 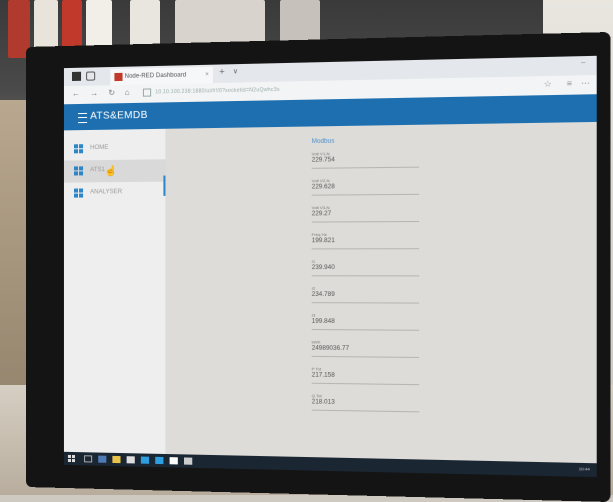 I want to click on new-tab-button: +, so click(x=221, y=71).